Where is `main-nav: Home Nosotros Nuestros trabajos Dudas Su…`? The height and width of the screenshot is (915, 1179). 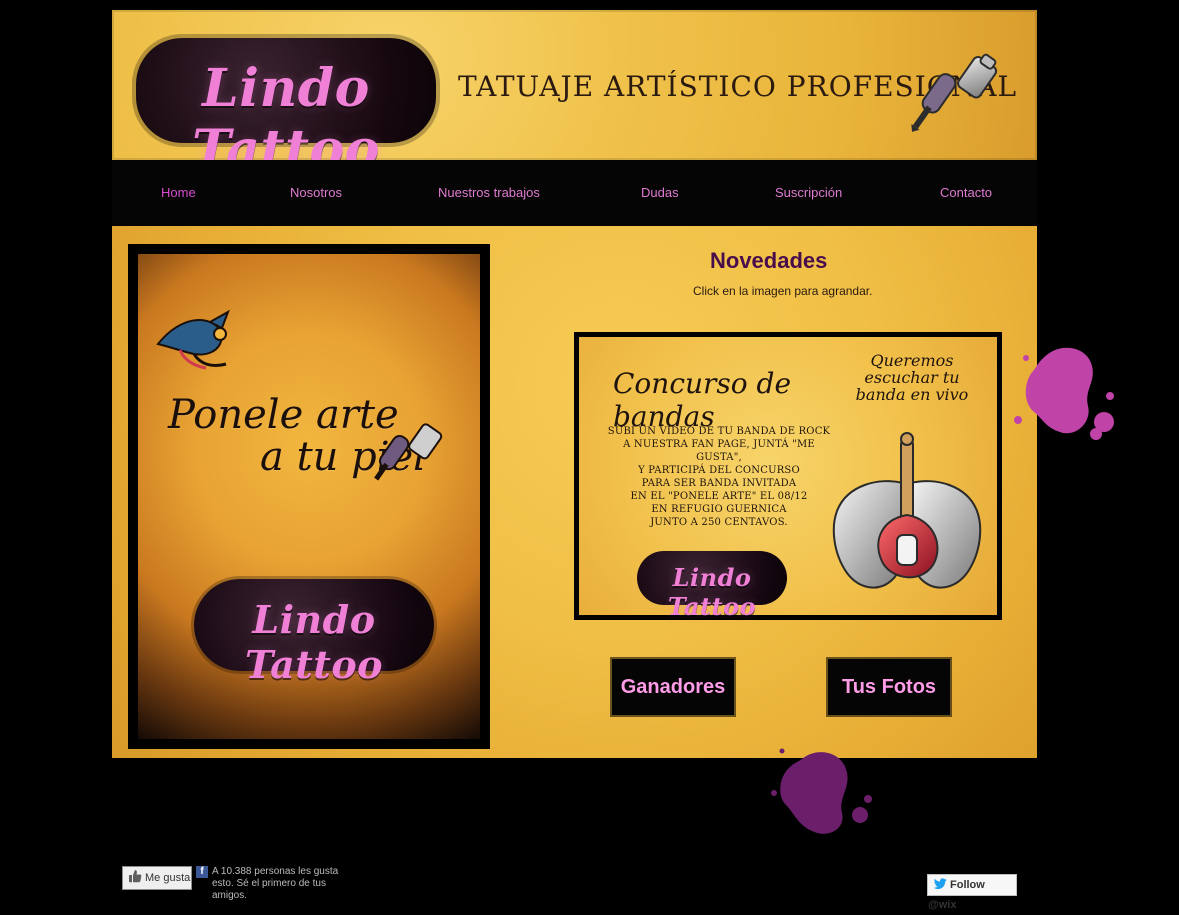 main-nav: Home Nosotros Nuestros trabajos Dudas Su… is located at coordinates (574, 193).